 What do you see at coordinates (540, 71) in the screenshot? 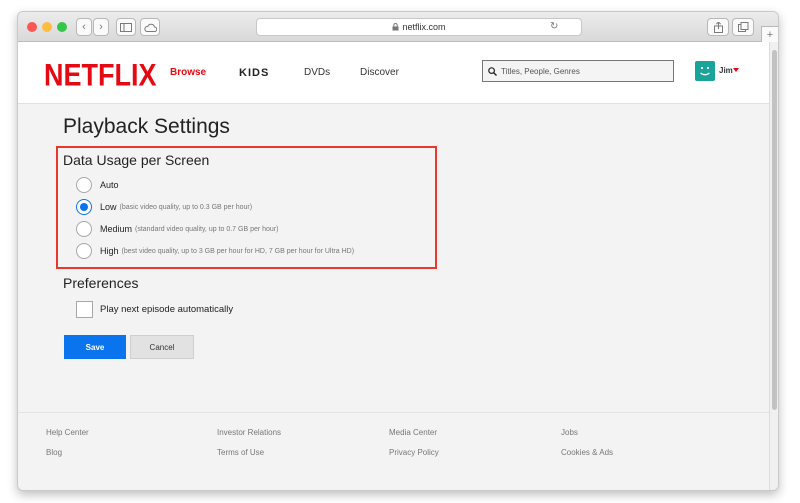
I see `search-placeholder: Titles, People, Genres` at bounding box center [540, 71].